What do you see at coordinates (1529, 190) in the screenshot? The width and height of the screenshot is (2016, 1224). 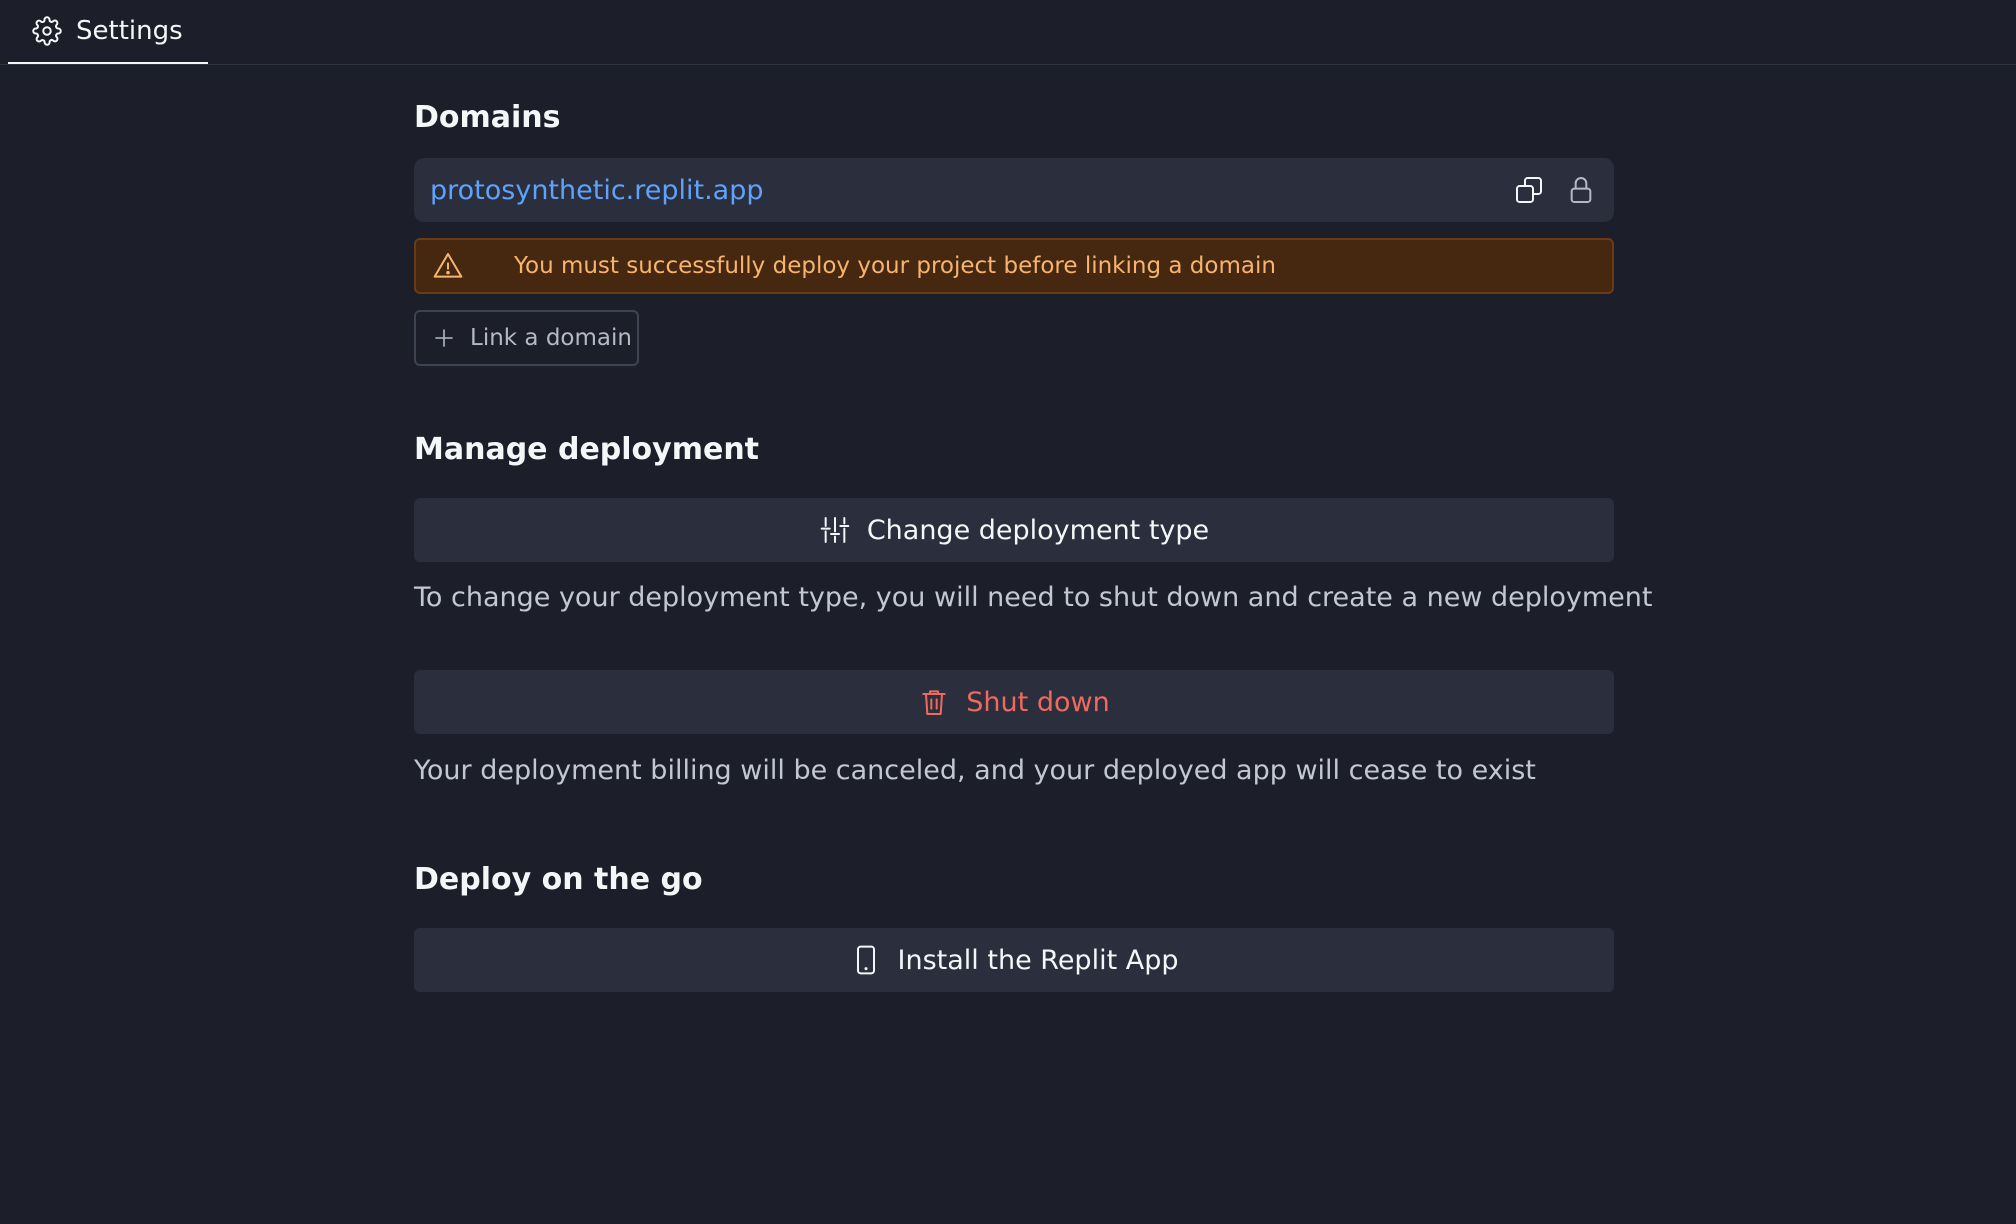 I see `copy-icon` at bounding box center [1529, 190].